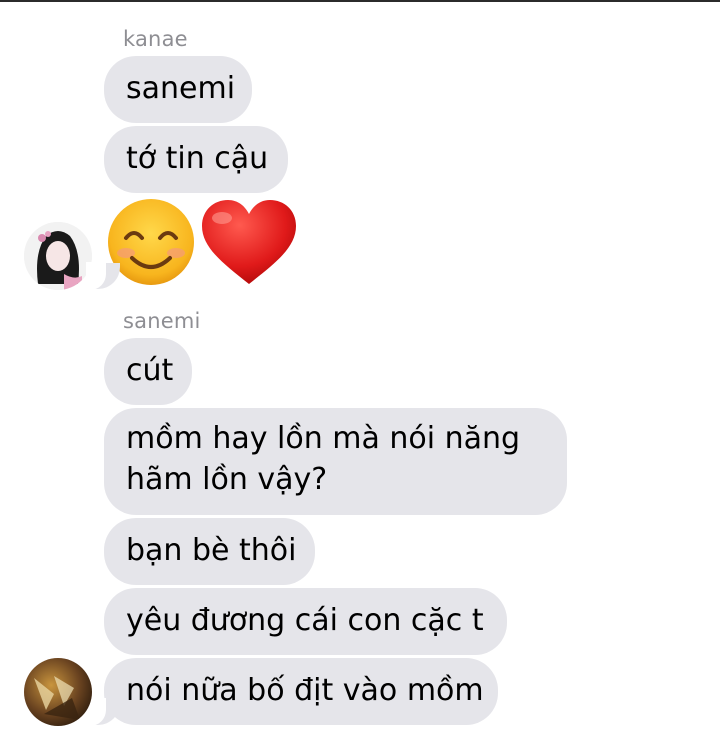 The image size is (720, 735). Describe the element at coordinates (335, 461) in the screenshot. I see `message-bubble: mồm hay lồn mà nói năng hãm lồn vậy?` at that location.